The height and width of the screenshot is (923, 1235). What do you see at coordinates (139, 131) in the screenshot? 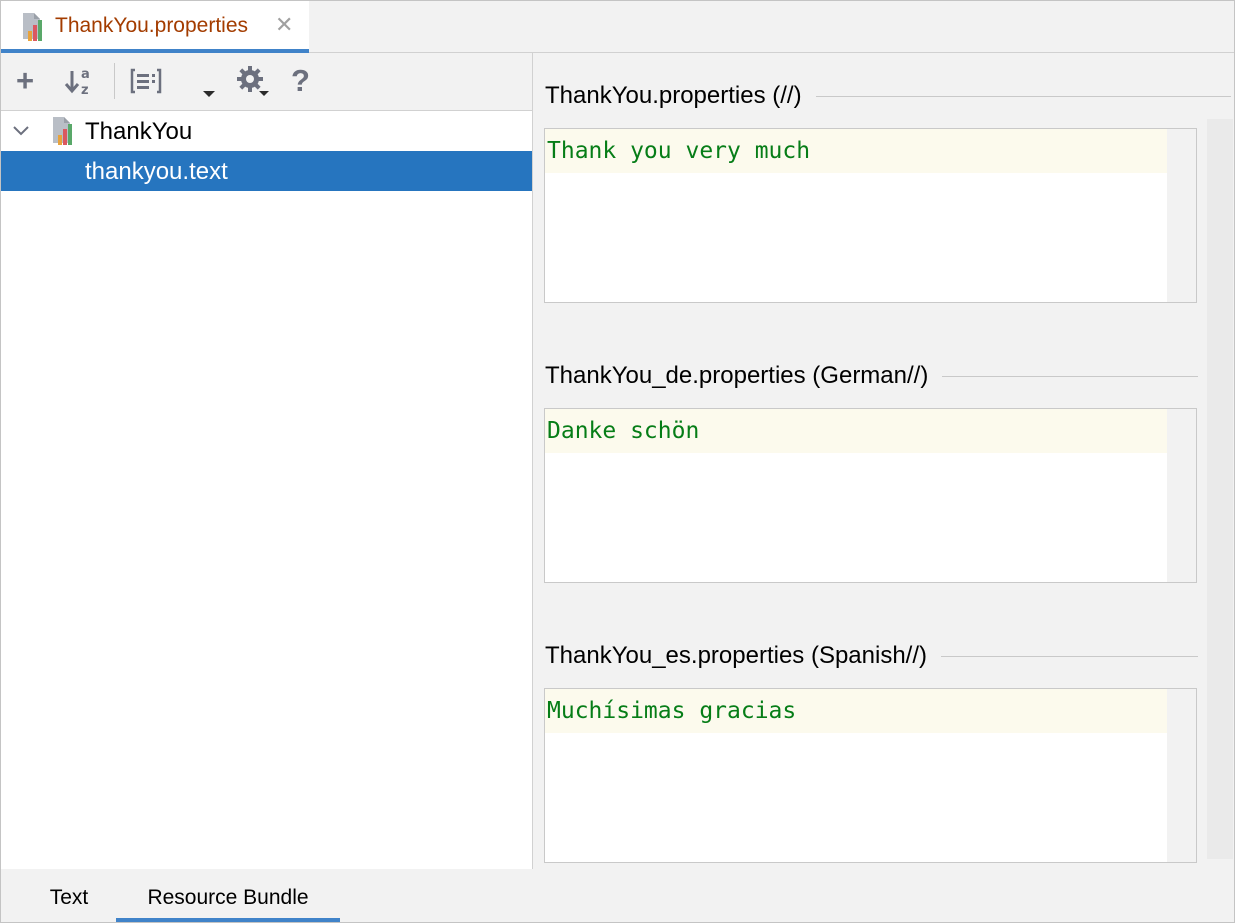
I see `tree-node-label: ThankYou` at bounding box center [139, 131].